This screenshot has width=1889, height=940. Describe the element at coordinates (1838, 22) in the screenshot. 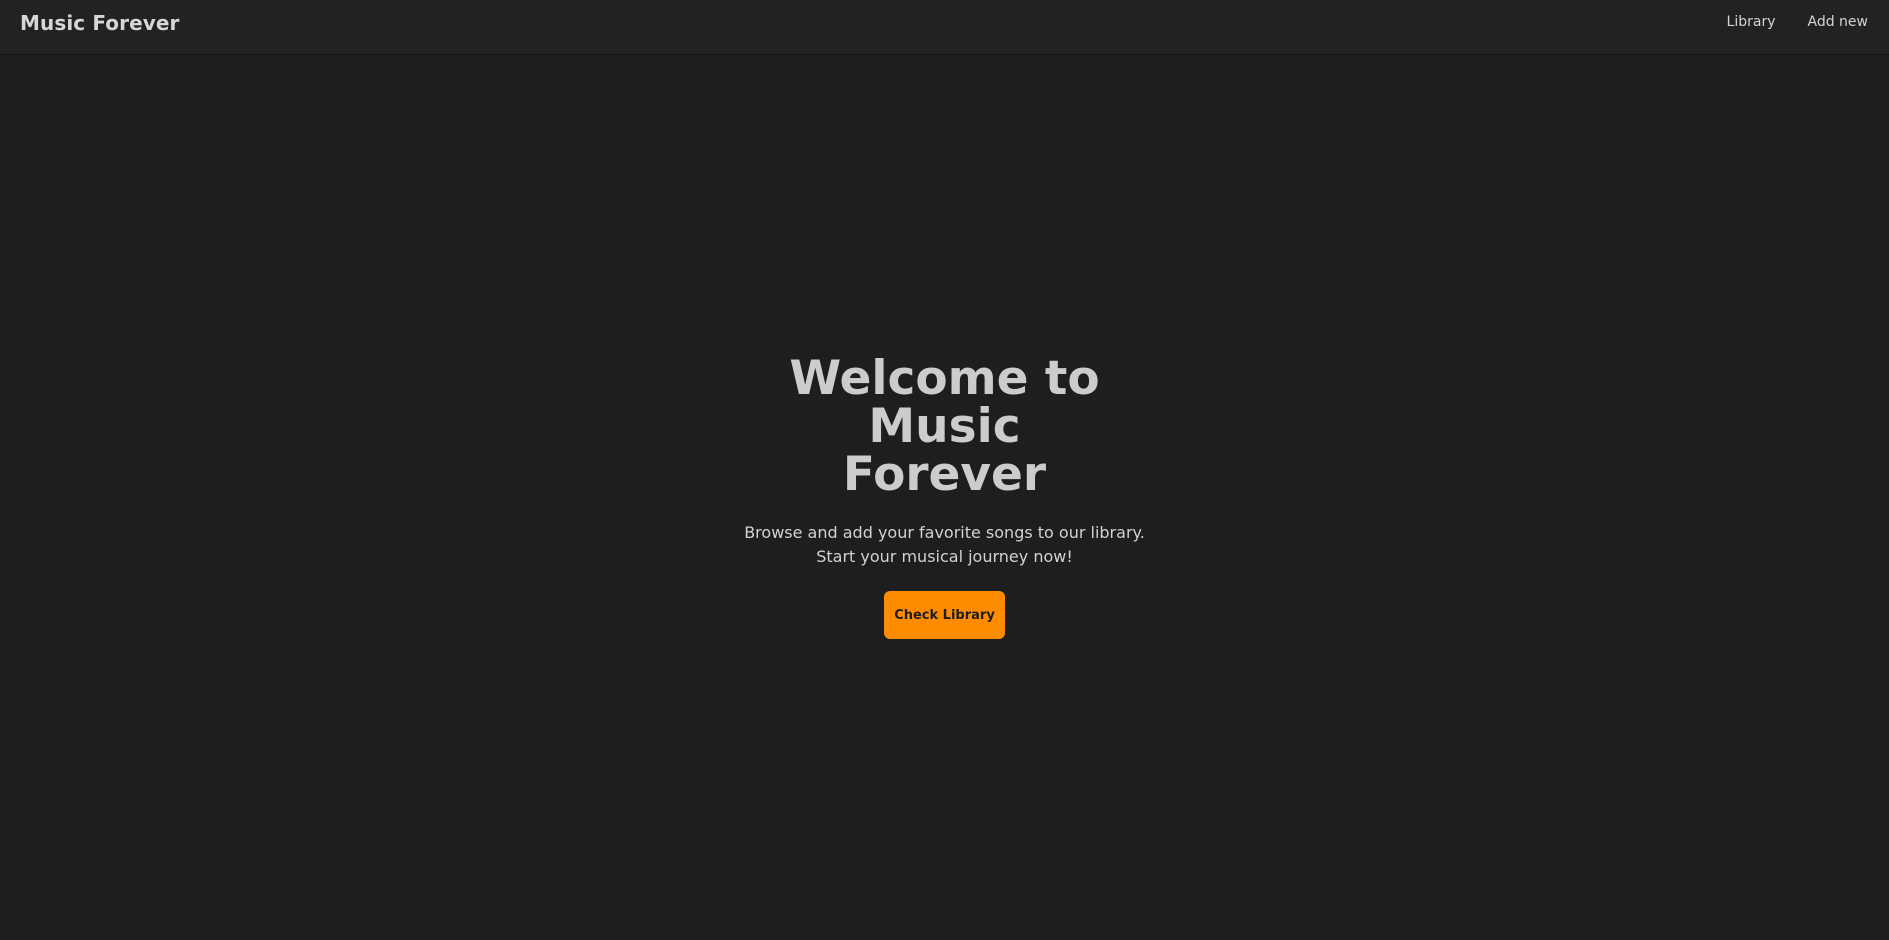

I see `nav-add-new-link: Add new` at that location.